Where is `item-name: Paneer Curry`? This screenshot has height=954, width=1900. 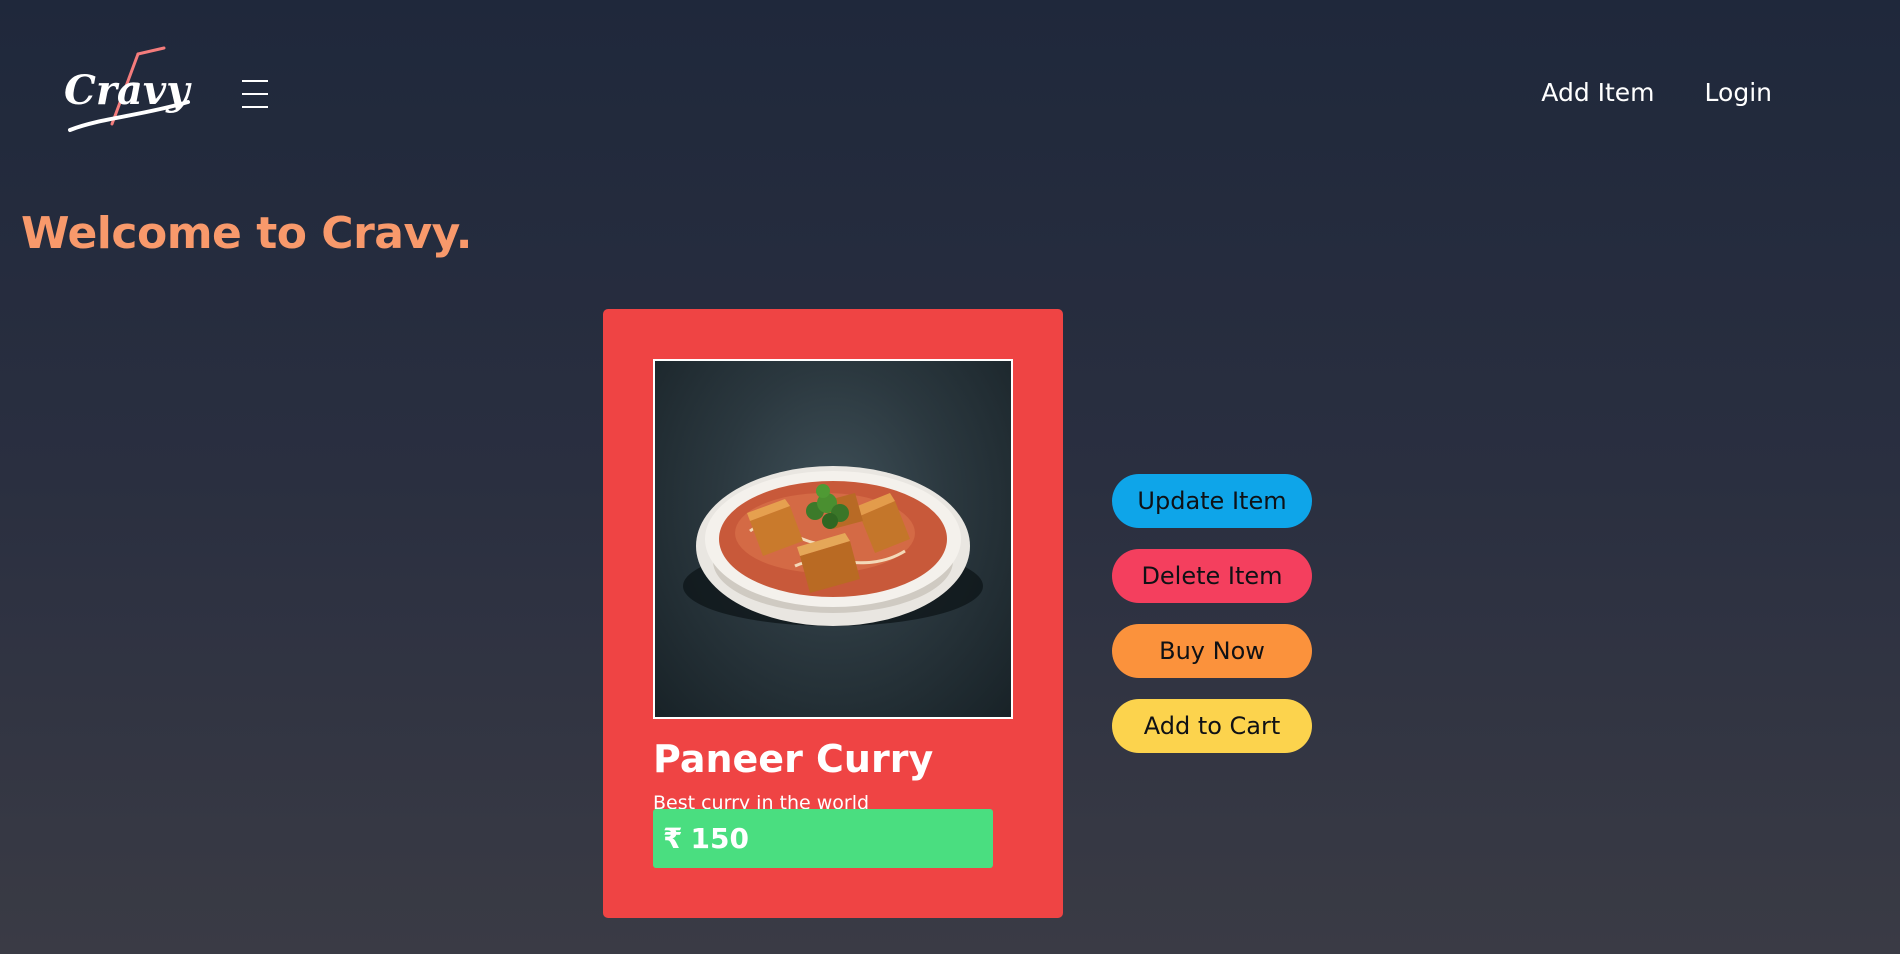 item-name: Paneer Curry is located at coordinates (793, 759).